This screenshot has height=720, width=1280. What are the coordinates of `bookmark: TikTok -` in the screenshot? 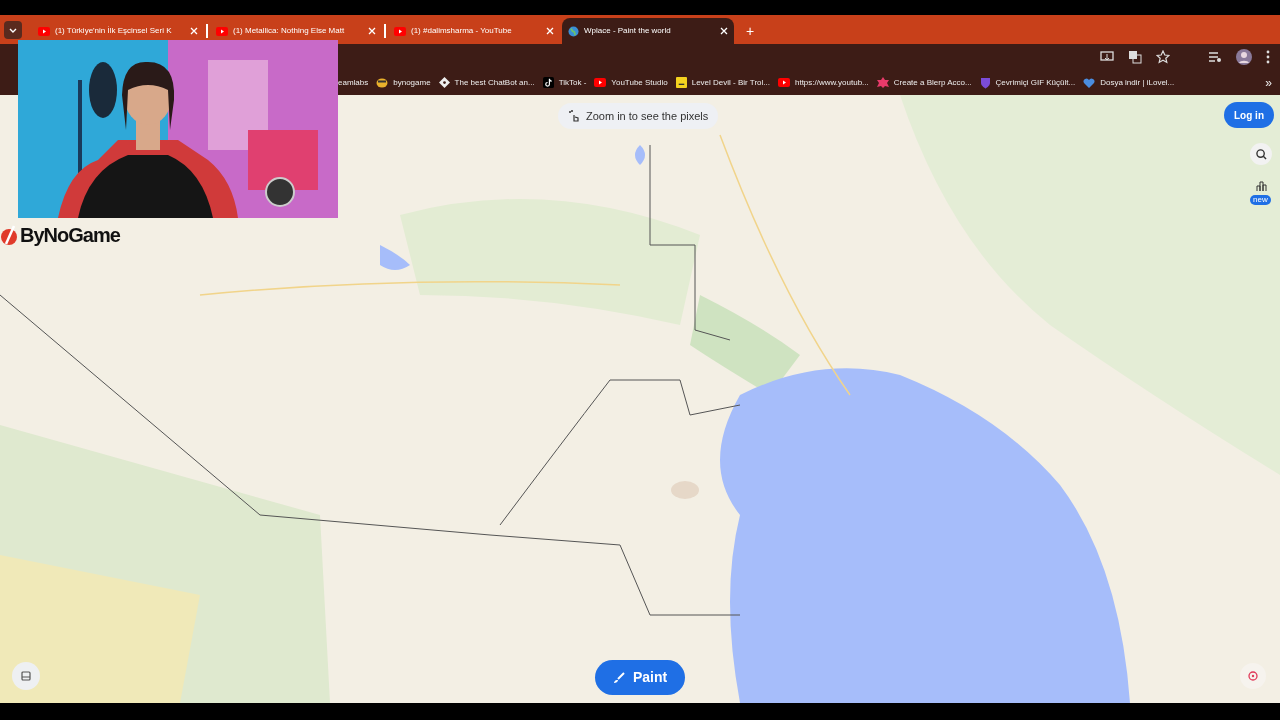 It's located at (564, 82).